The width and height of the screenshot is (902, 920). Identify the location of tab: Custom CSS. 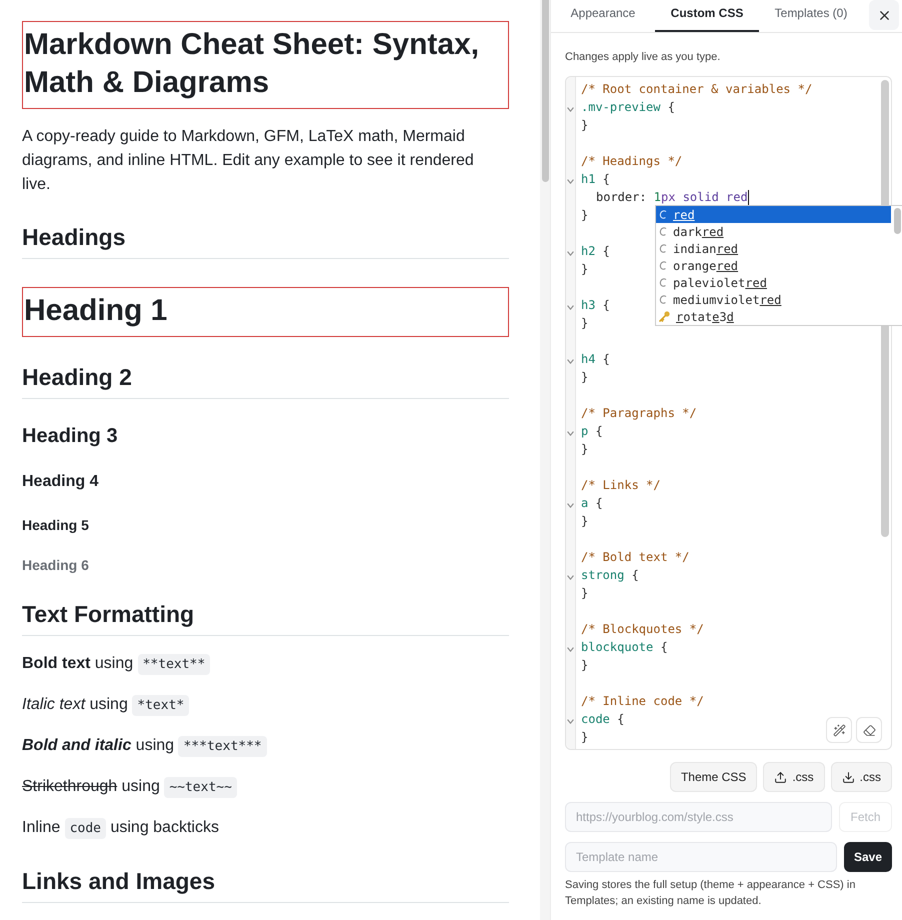
(707, 16).